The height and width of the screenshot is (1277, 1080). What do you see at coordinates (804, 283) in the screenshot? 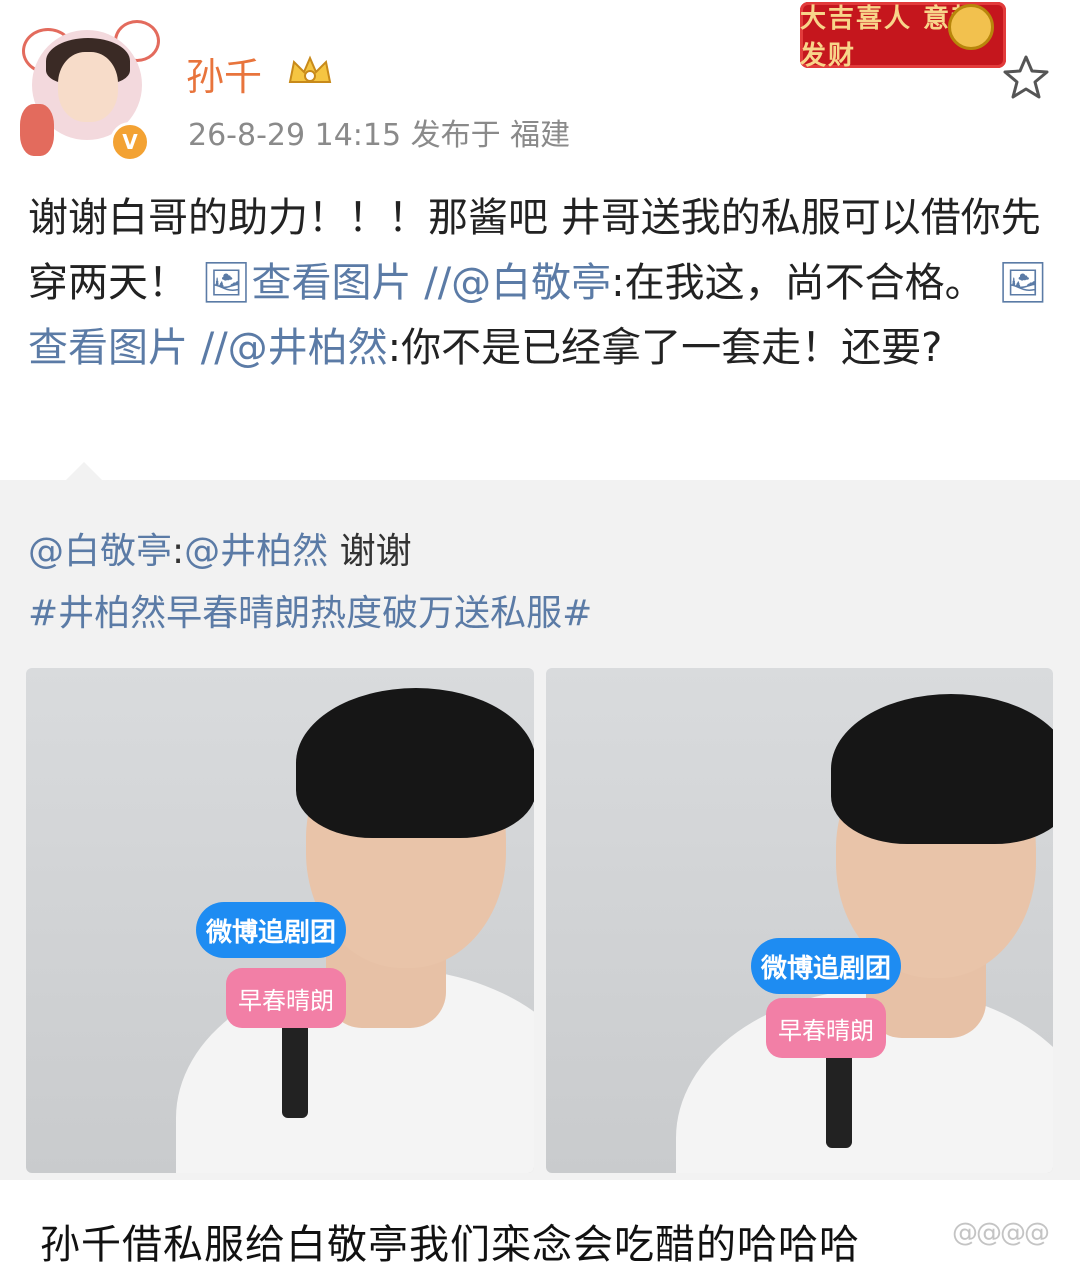
I see `post-text-segment: :在我这，尚不合格。` at bounding box center [804, 283].